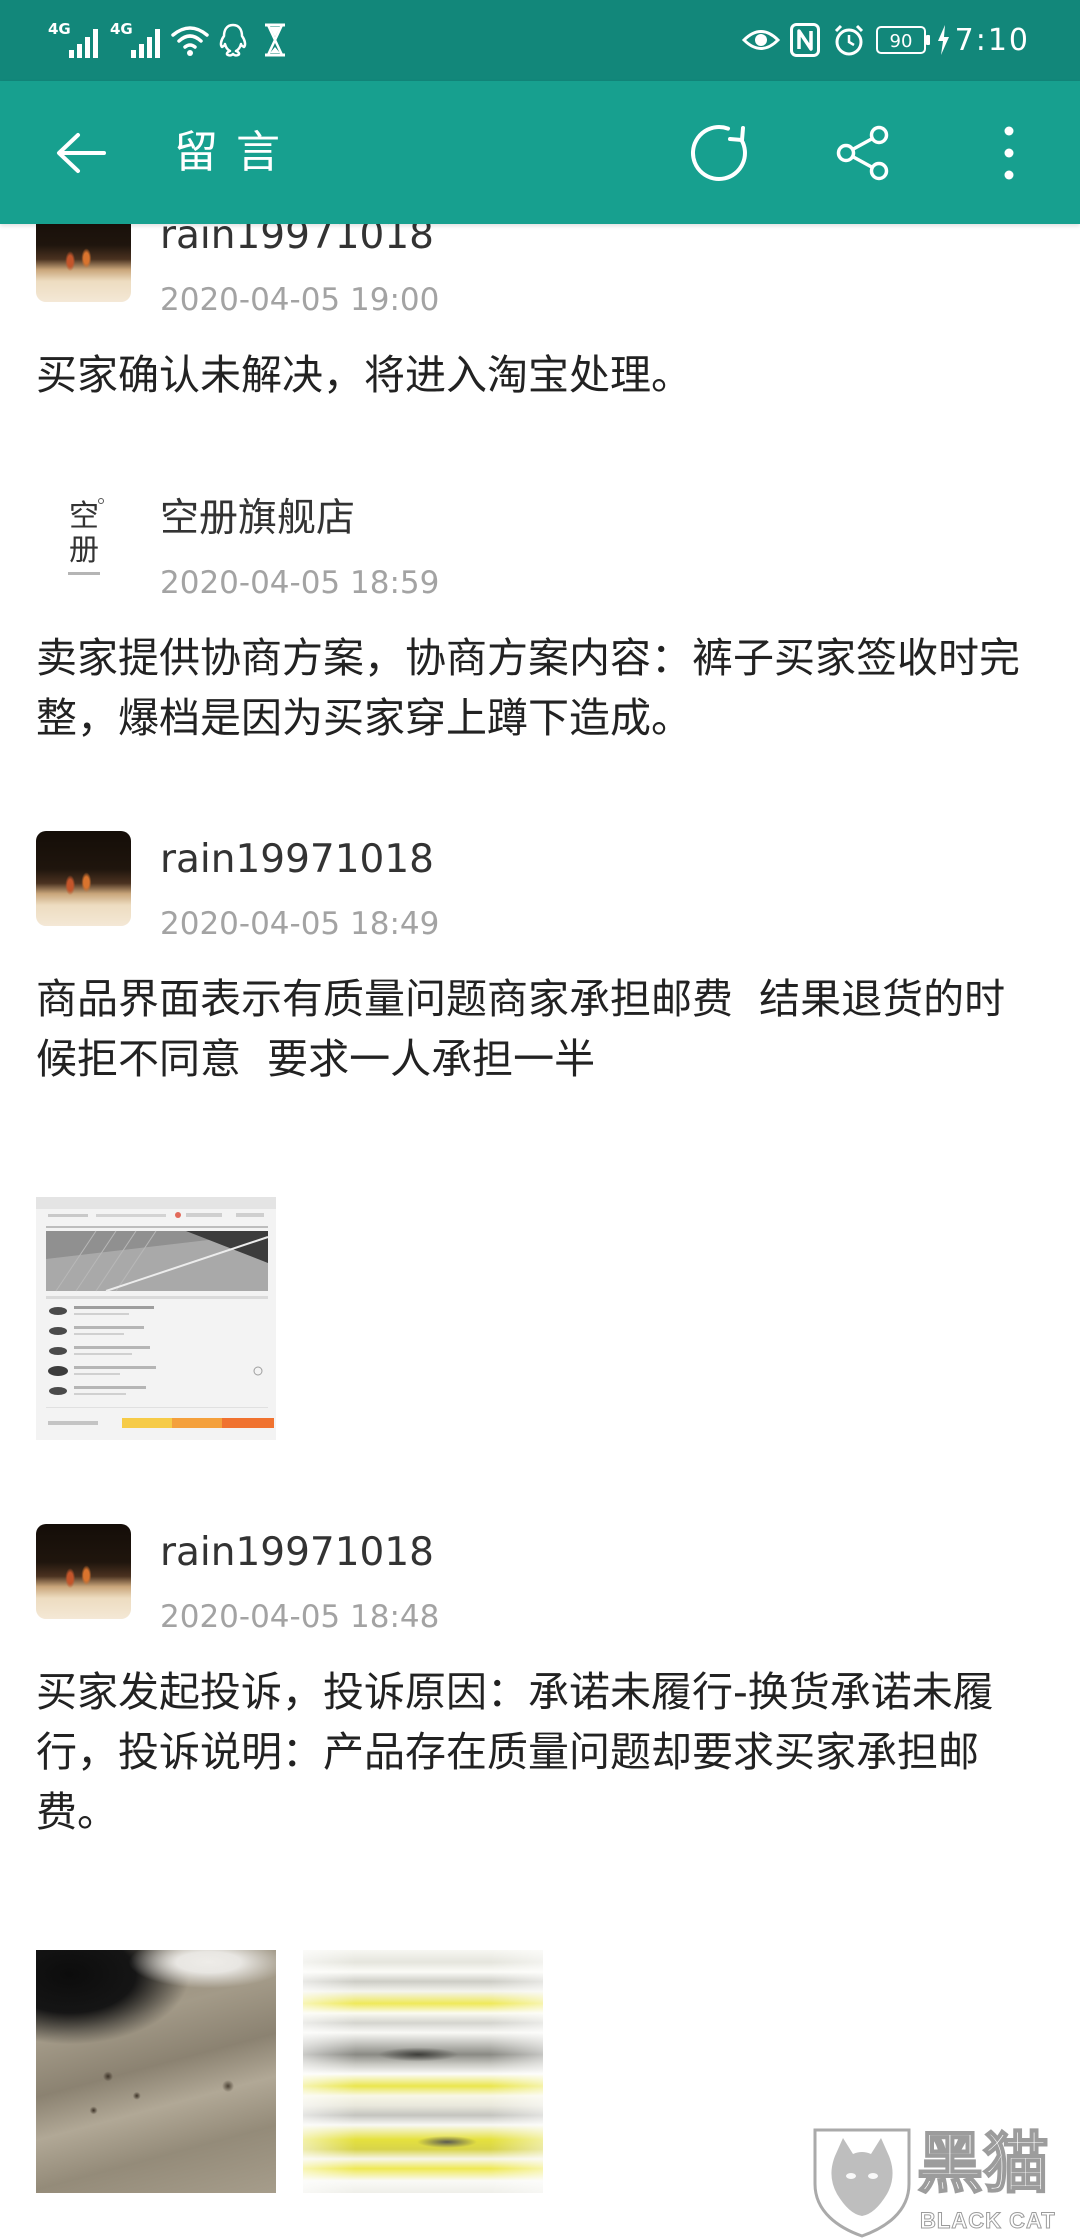 The width and height of the screenshot is (1080, 2240). Describe the element at coordinates (364, 718) in the screenshot. I see `message-body-line: 整，爆档是因为买家穿上蹲下造成。` at that location.